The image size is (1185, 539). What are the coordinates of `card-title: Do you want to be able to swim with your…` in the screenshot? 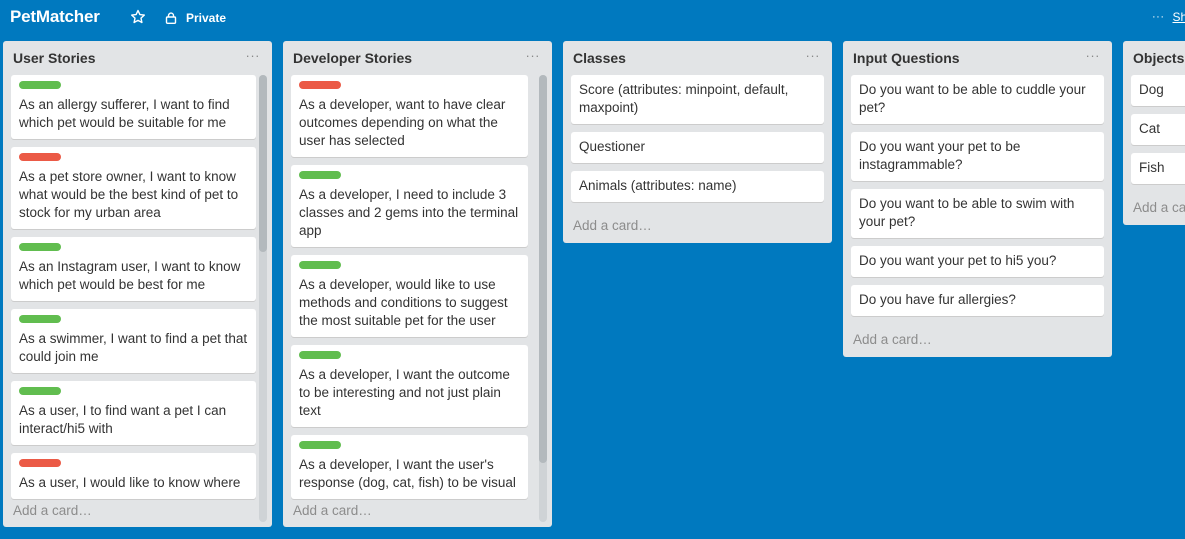 It's located at (967, 212).